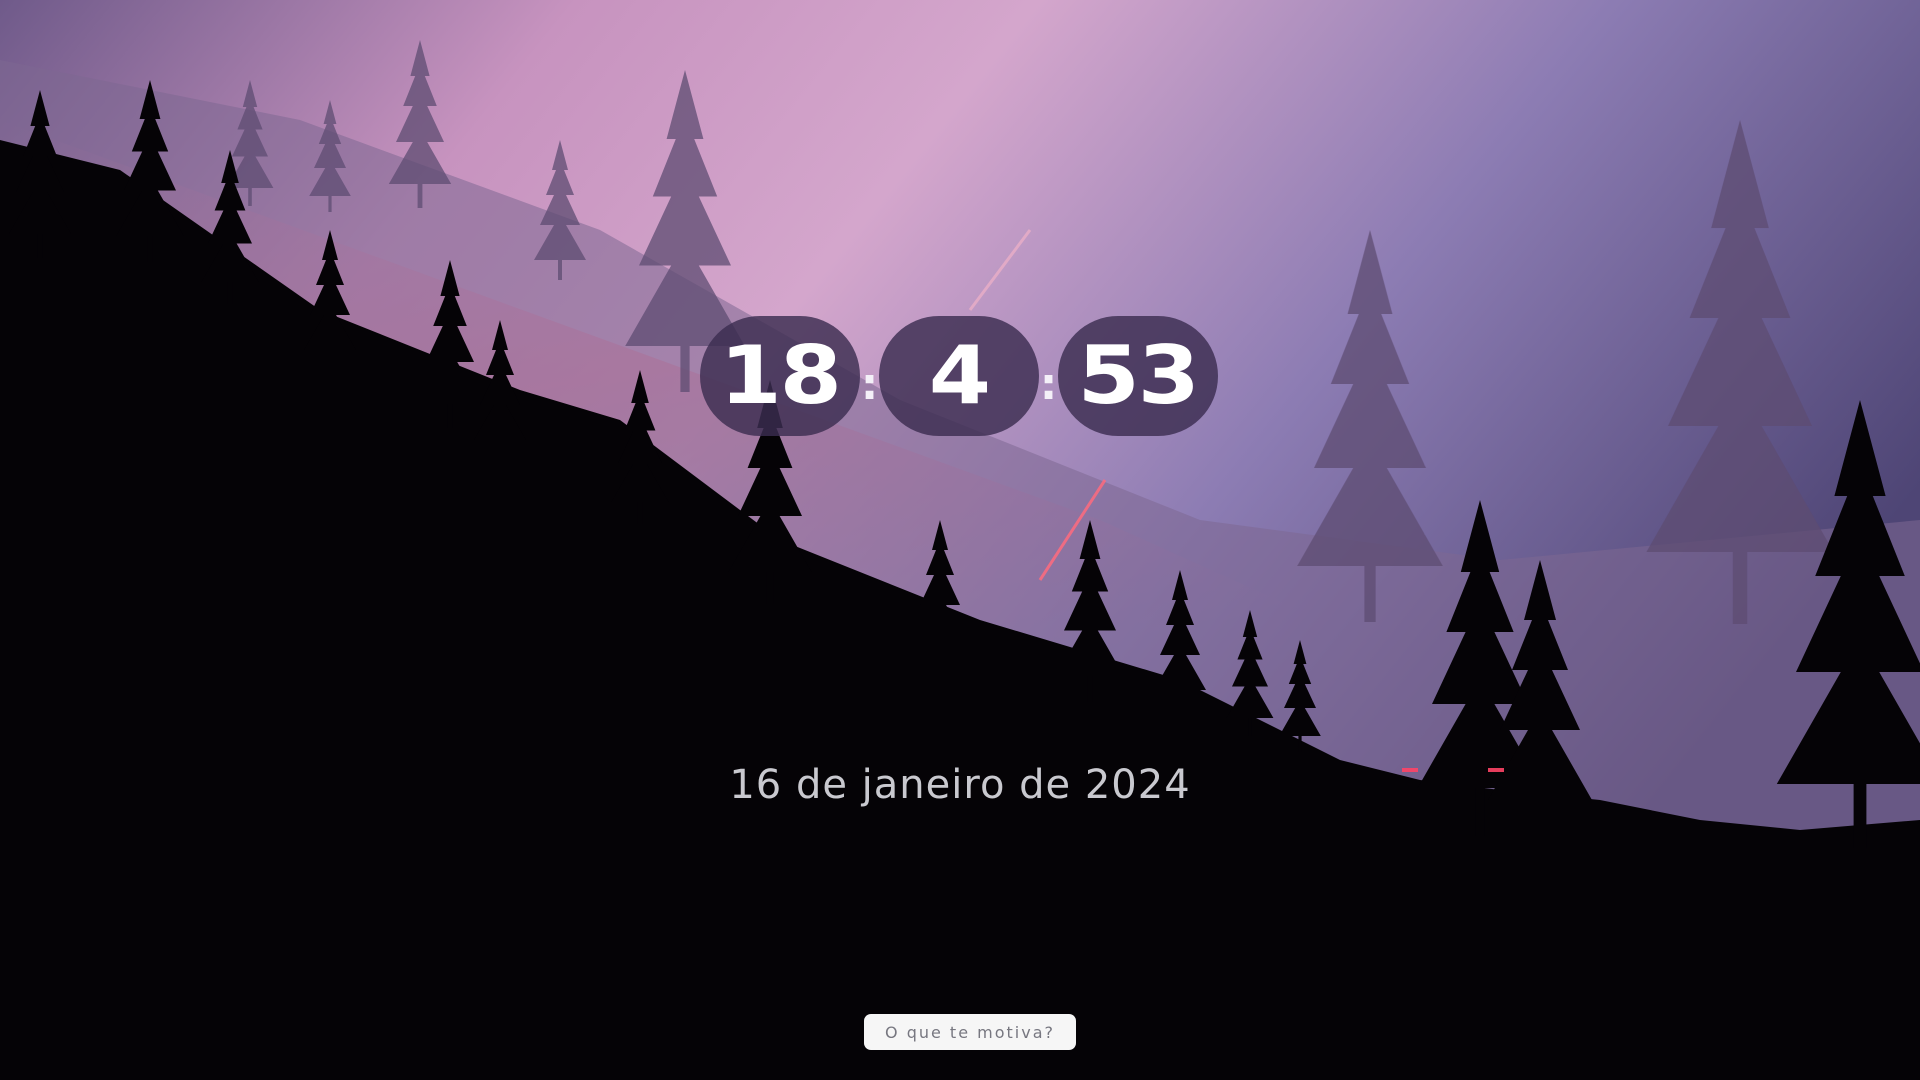 Image resolution: width=1920 pixels, height=1080 pixels. I want to click on clock-hours: 18, so click(780, 375).